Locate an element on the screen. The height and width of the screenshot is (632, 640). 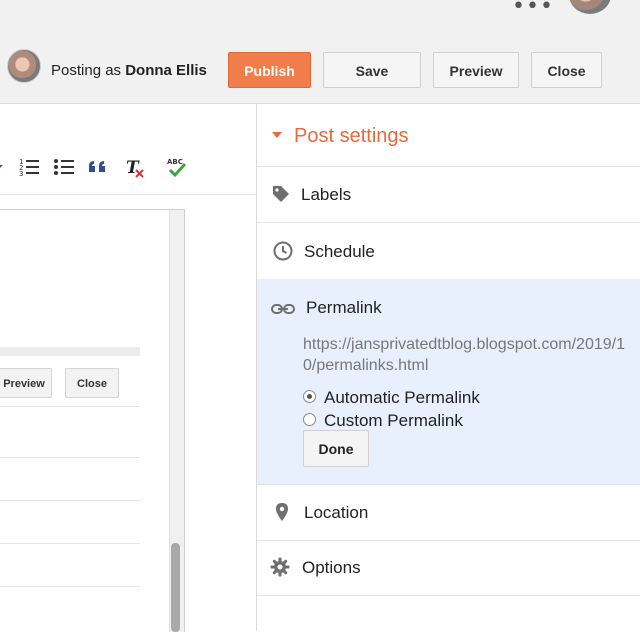
location-pin-icon is located at coordinates (282, 512).